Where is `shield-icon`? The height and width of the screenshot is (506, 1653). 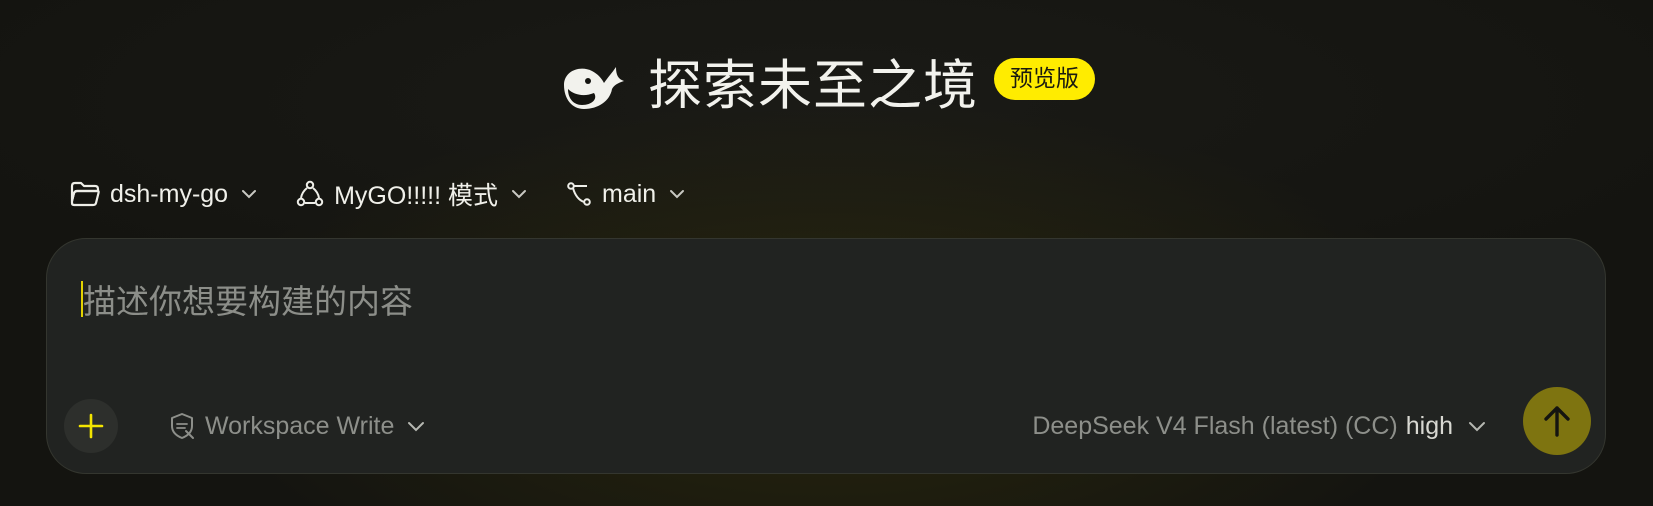 shield-icon is located at coordinates (182, 426).